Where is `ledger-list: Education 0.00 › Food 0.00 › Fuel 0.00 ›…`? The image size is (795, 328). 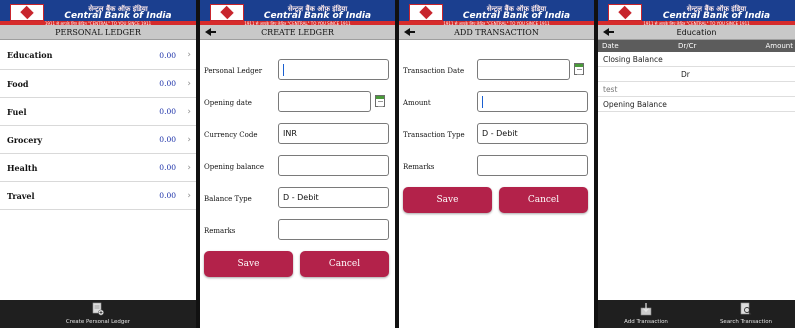
ledger-list: Education 0.00 › Food 0.00 › Fuel 0.00 ›… is located at coordinates (98, 125).